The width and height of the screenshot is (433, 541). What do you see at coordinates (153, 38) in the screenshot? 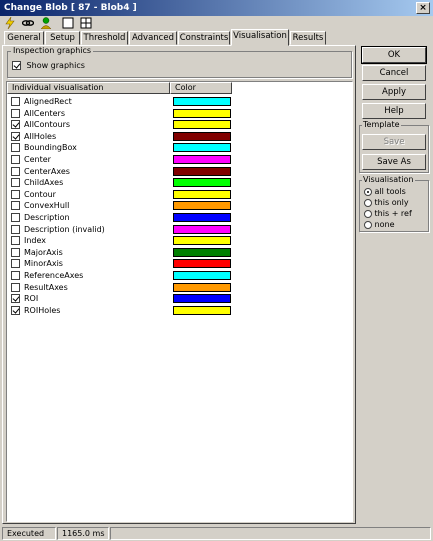
I see `tab-advanced: Advanced` at bounding box center [153, 38].